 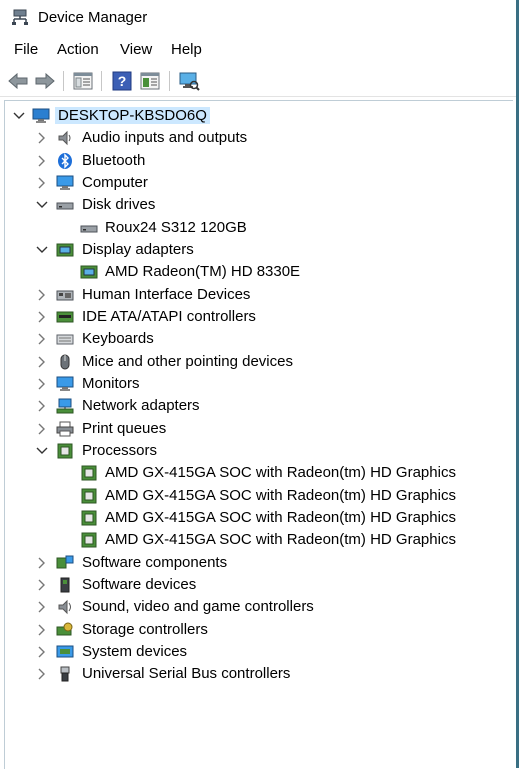 What do you see at coordinates (136, 49) in the screenshot?
I see `menu-view: View` at bounding box center [136, 49].